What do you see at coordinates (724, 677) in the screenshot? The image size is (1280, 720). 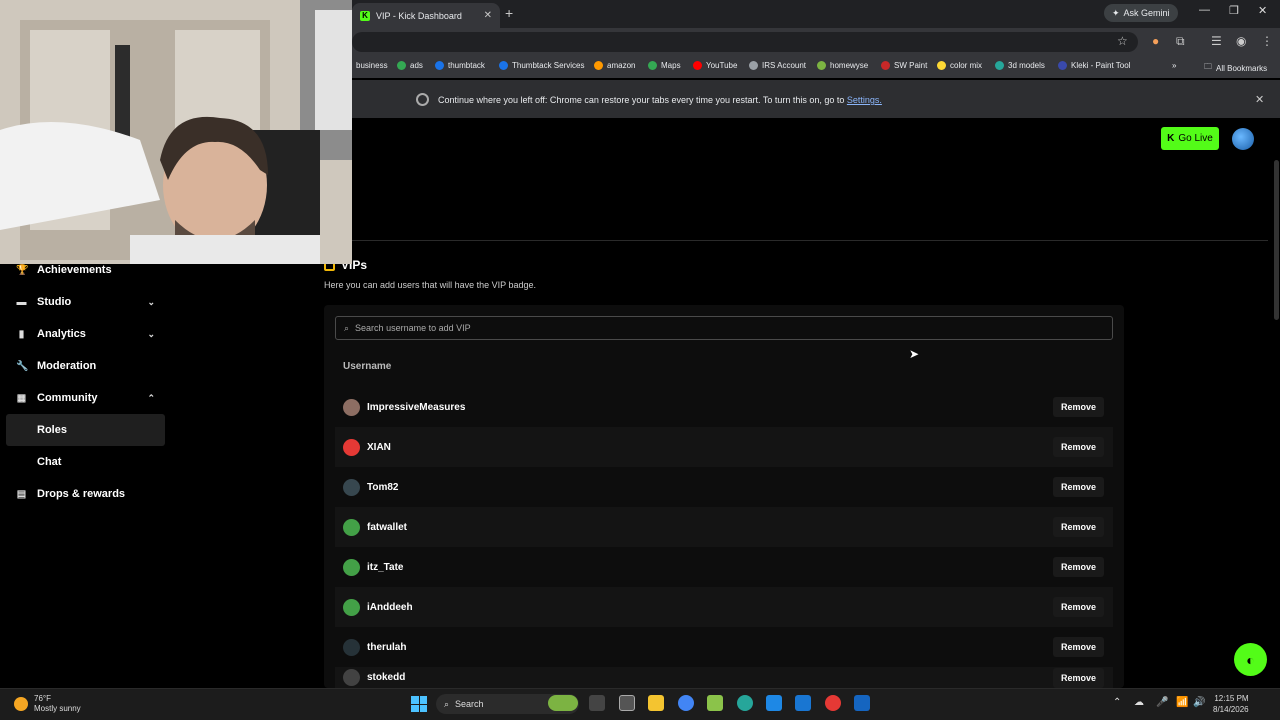 I see `table-row: stokedd Remove` at bounding box center [724, 677].